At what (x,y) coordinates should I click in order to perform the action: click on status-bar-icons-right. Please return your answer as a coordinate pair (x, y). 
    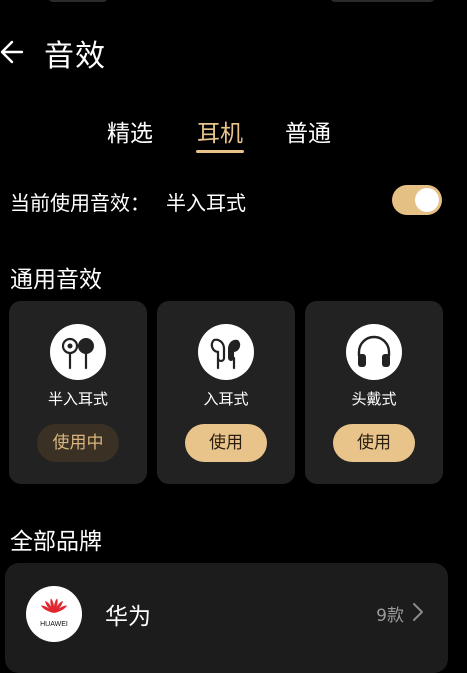
    Looking at the image, I should click on (382, 1).